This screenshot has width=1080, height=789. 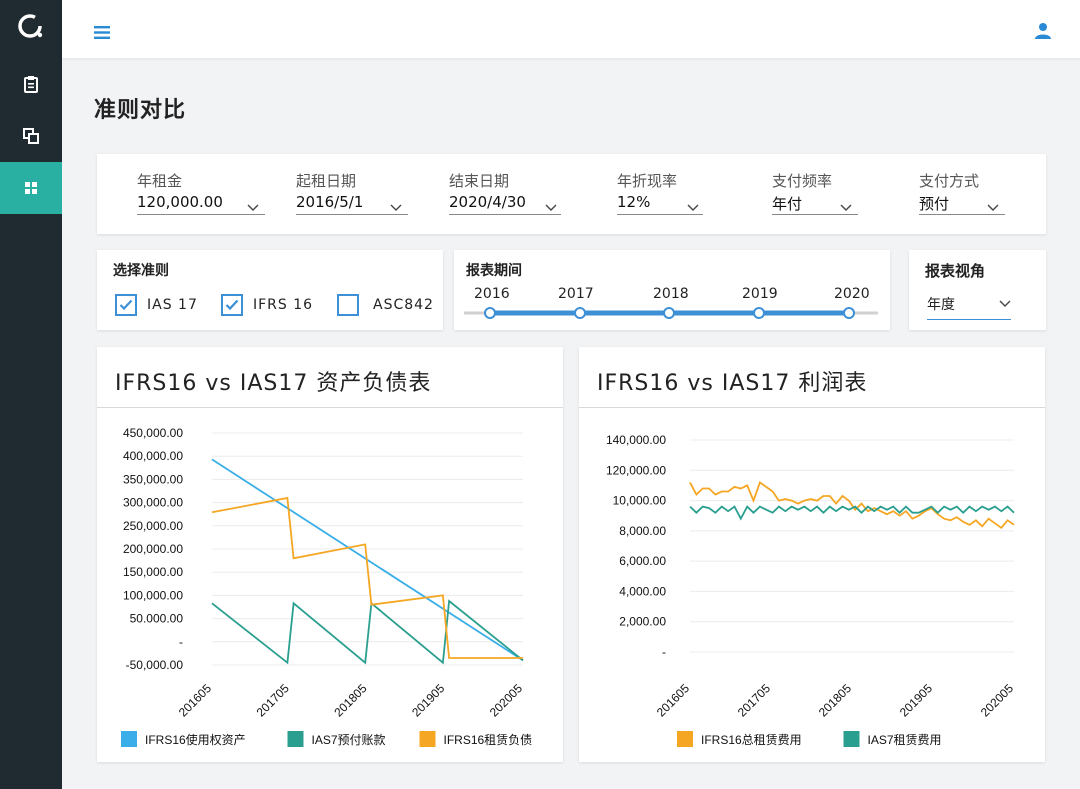 I want to click on user-icon, so click(x=1043, y=31).